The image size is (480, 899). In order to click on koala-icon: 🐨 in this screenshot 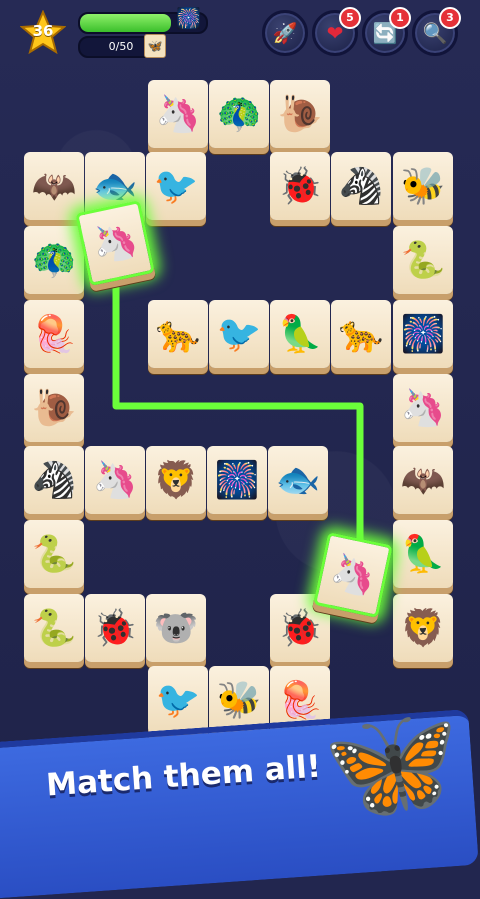, I will do `click(176, 628)`.